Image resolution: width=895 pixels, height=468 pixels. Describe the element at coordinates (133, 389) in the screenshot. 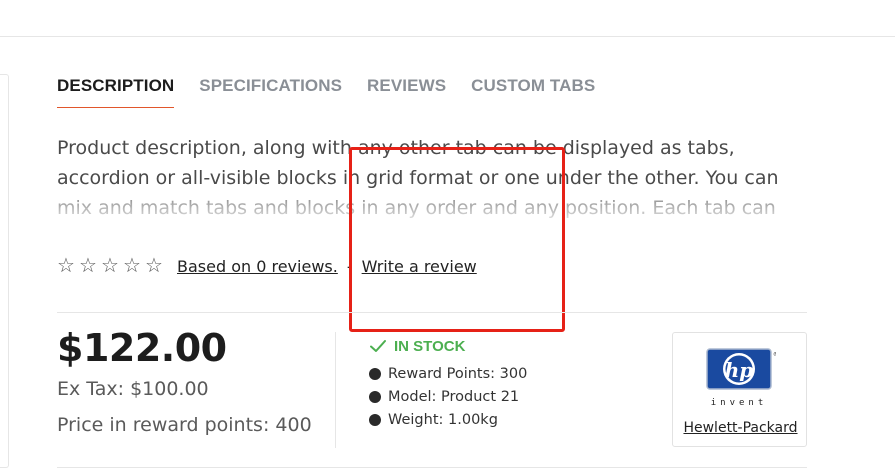

I see `ex-tax-price: Ex Tax: $100.00` at that location.